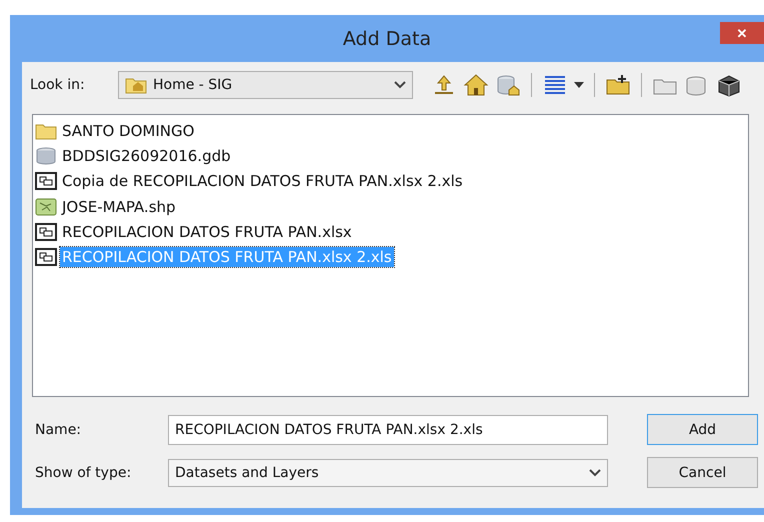 The image size is (764, 522). What do you see at coordinates (58, 85) in the screenshot?
I see `look-in-label: Look in:` at bounding box center [58, 85].